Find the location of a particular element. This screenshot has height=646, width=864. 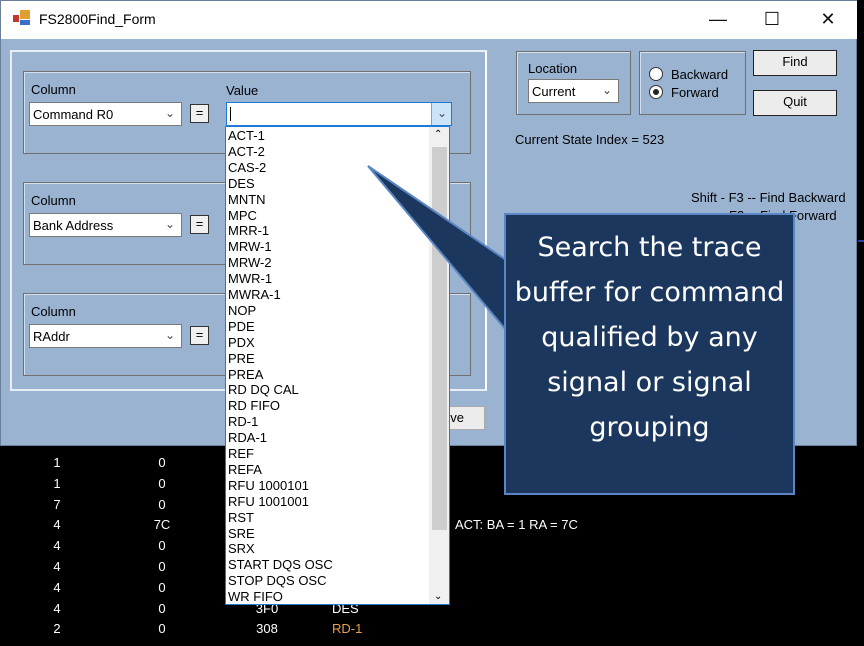

text-cursor is located at coordinates (230, 114).